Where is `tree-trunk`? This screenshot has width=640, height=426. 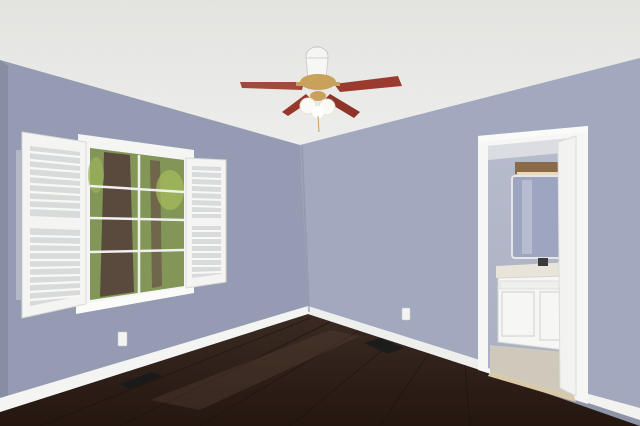
tree-trunk is located at coordinates (117, 224).